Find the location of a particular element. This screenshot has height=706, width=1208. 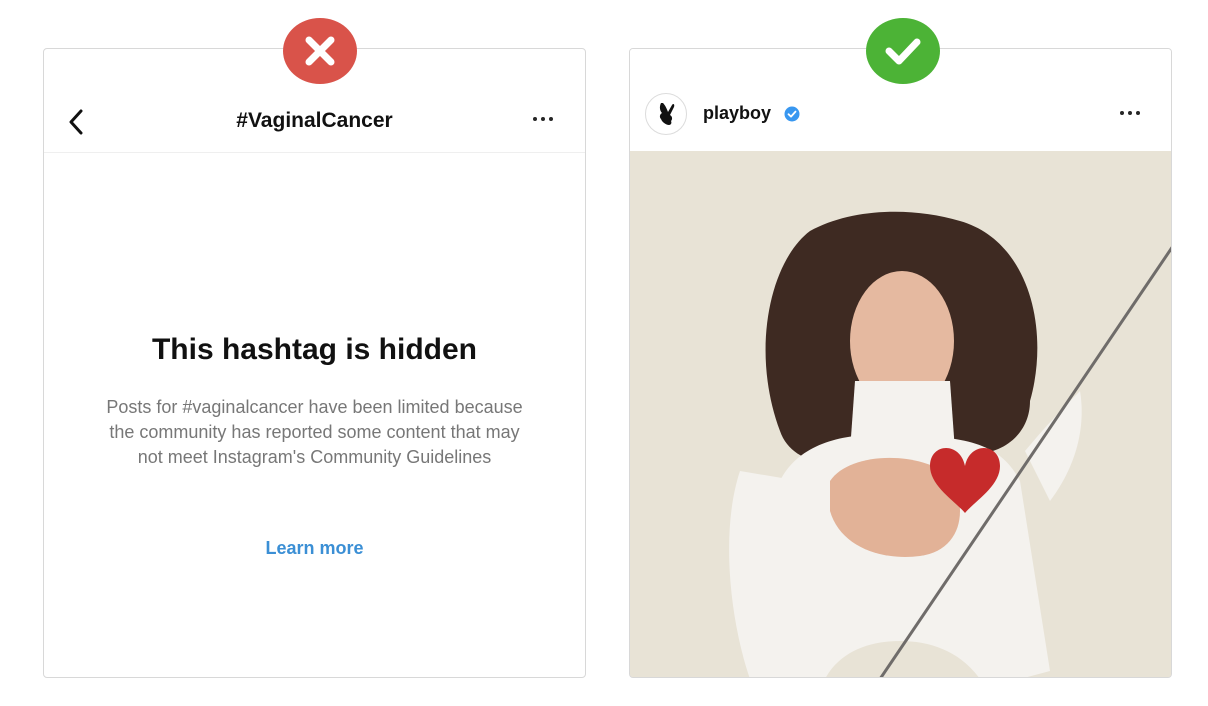

bunny-logo-icon is located at coordinates (667, 114).